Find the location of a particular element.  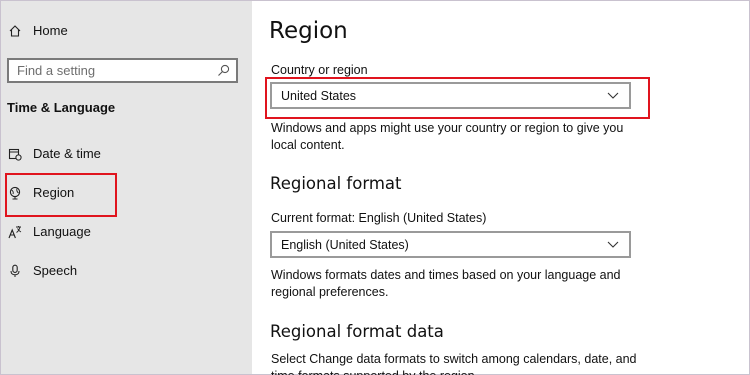

current-format-label: Current format: English (United States) is located at coordinates (379, 218).